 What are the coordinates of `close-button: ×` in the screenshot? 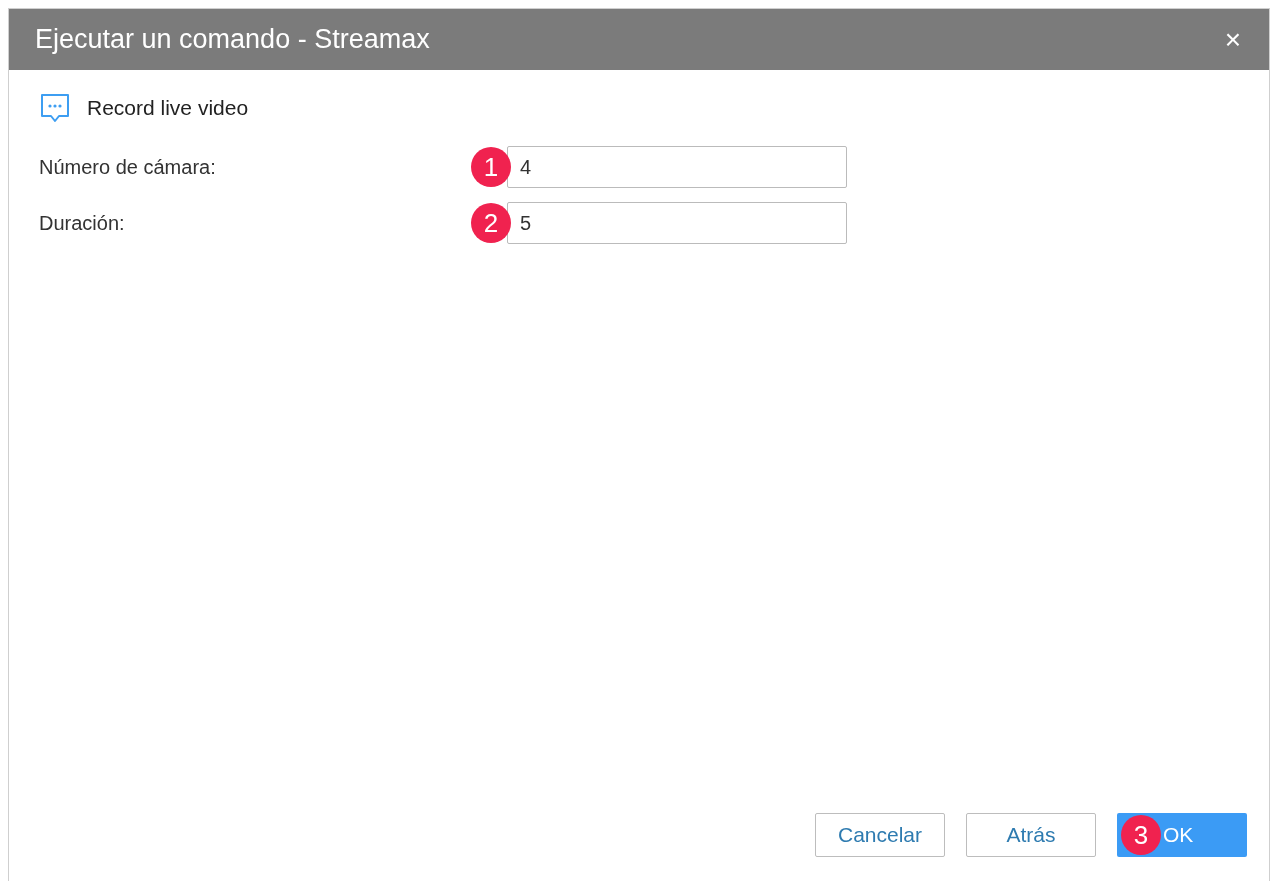 It's located at (1232, 39).